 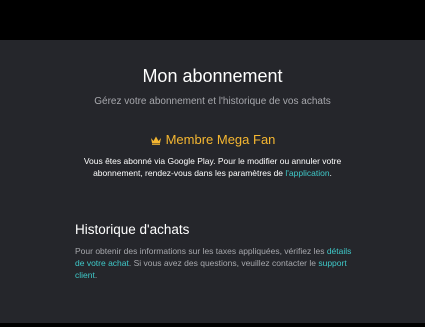 What do you see at coordinates (132, 229) in the screenshot?
I see `purchase-history-title: Historique d'achats` at bounding box center [132, 229].